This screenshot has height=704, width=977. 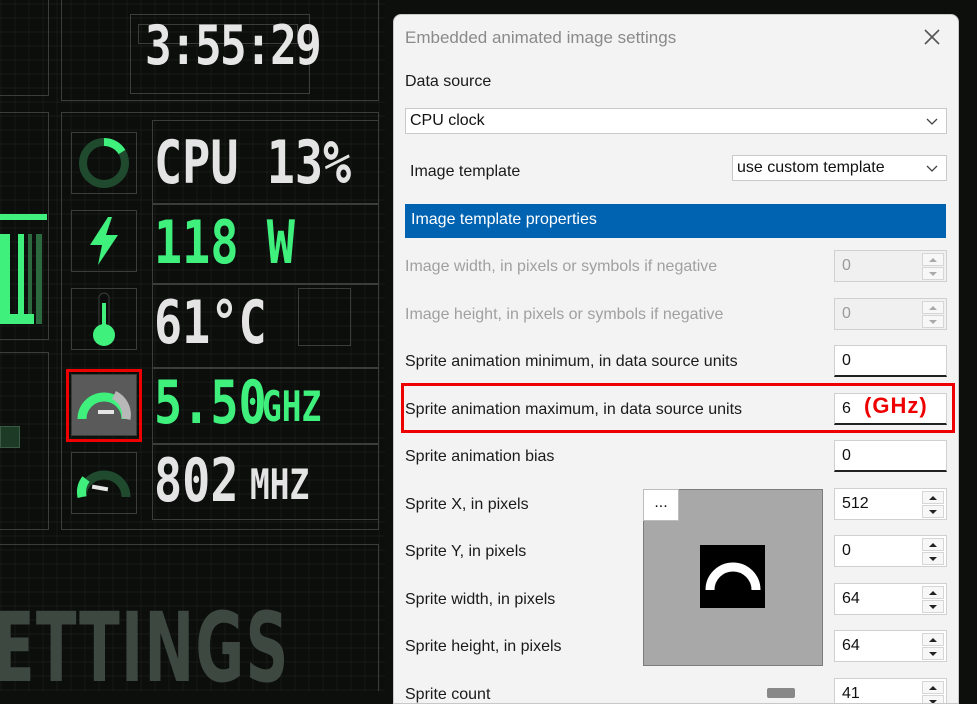 What do you see at coordinates (10, 437) in the screenshot?
I see `small-indicator` at bounding box center [10, 437].